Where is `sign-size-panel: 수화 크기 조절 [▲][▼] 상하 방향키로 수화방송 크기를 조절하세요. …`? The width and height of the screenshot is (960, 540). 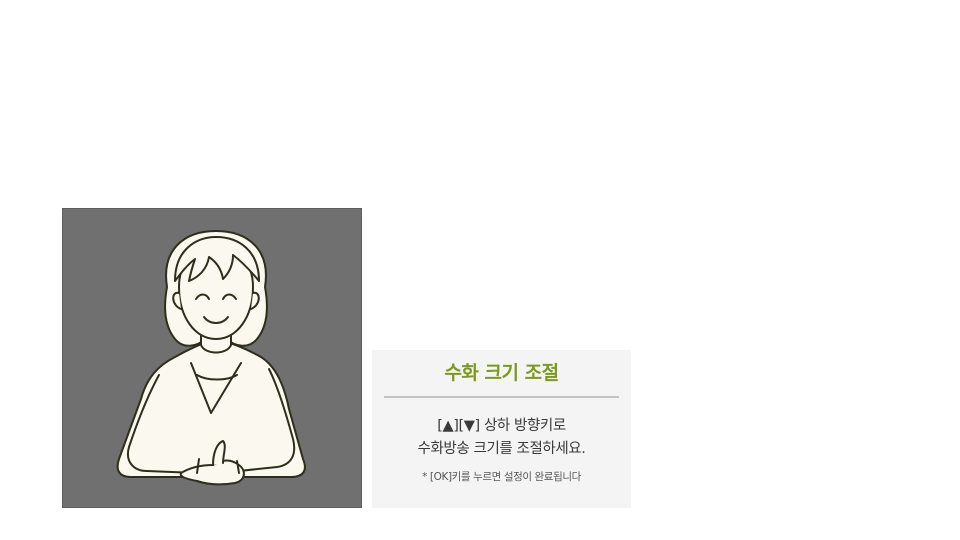 sign-size-panel: 수화 크기 조절 [▲][▼] 상하 방향키로 수화방송 크기를 조절하세요. … is located at coordinates (501, 429).